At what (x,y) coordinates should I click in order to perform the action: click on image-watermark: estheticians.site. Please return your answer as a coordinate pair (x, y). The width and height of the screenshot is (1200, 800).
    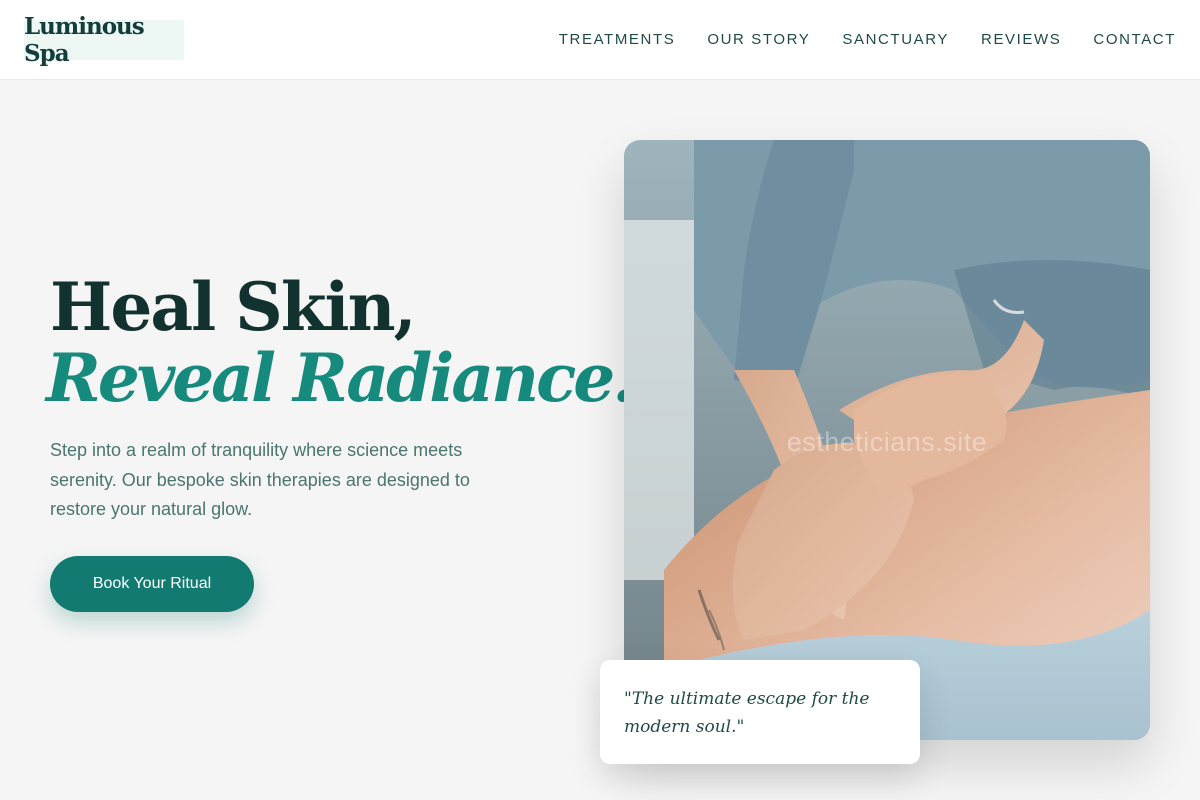
    Looking at the image, I should click on (887, 442).